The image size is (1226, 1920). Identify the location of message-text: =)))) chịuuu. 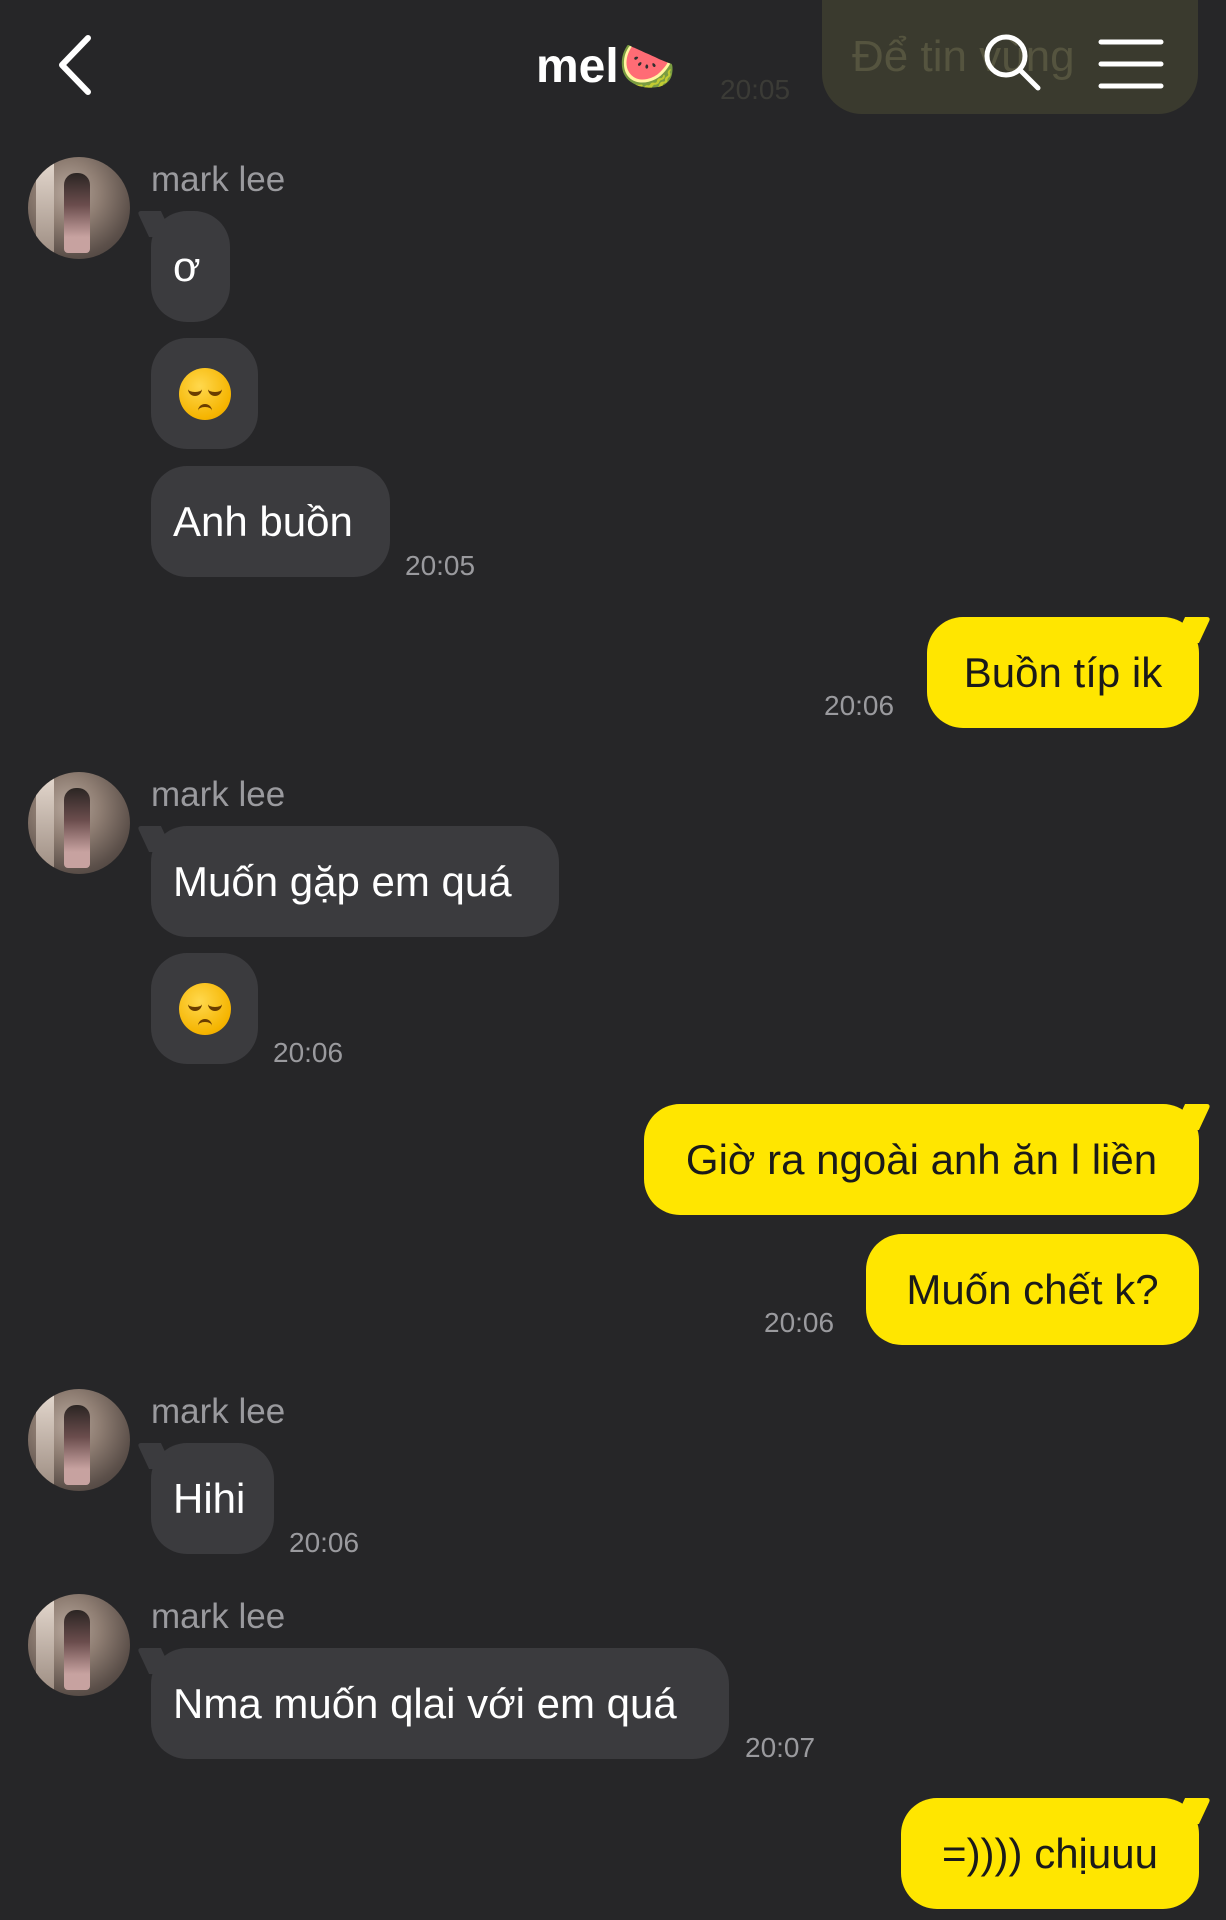
(1050, 1853).